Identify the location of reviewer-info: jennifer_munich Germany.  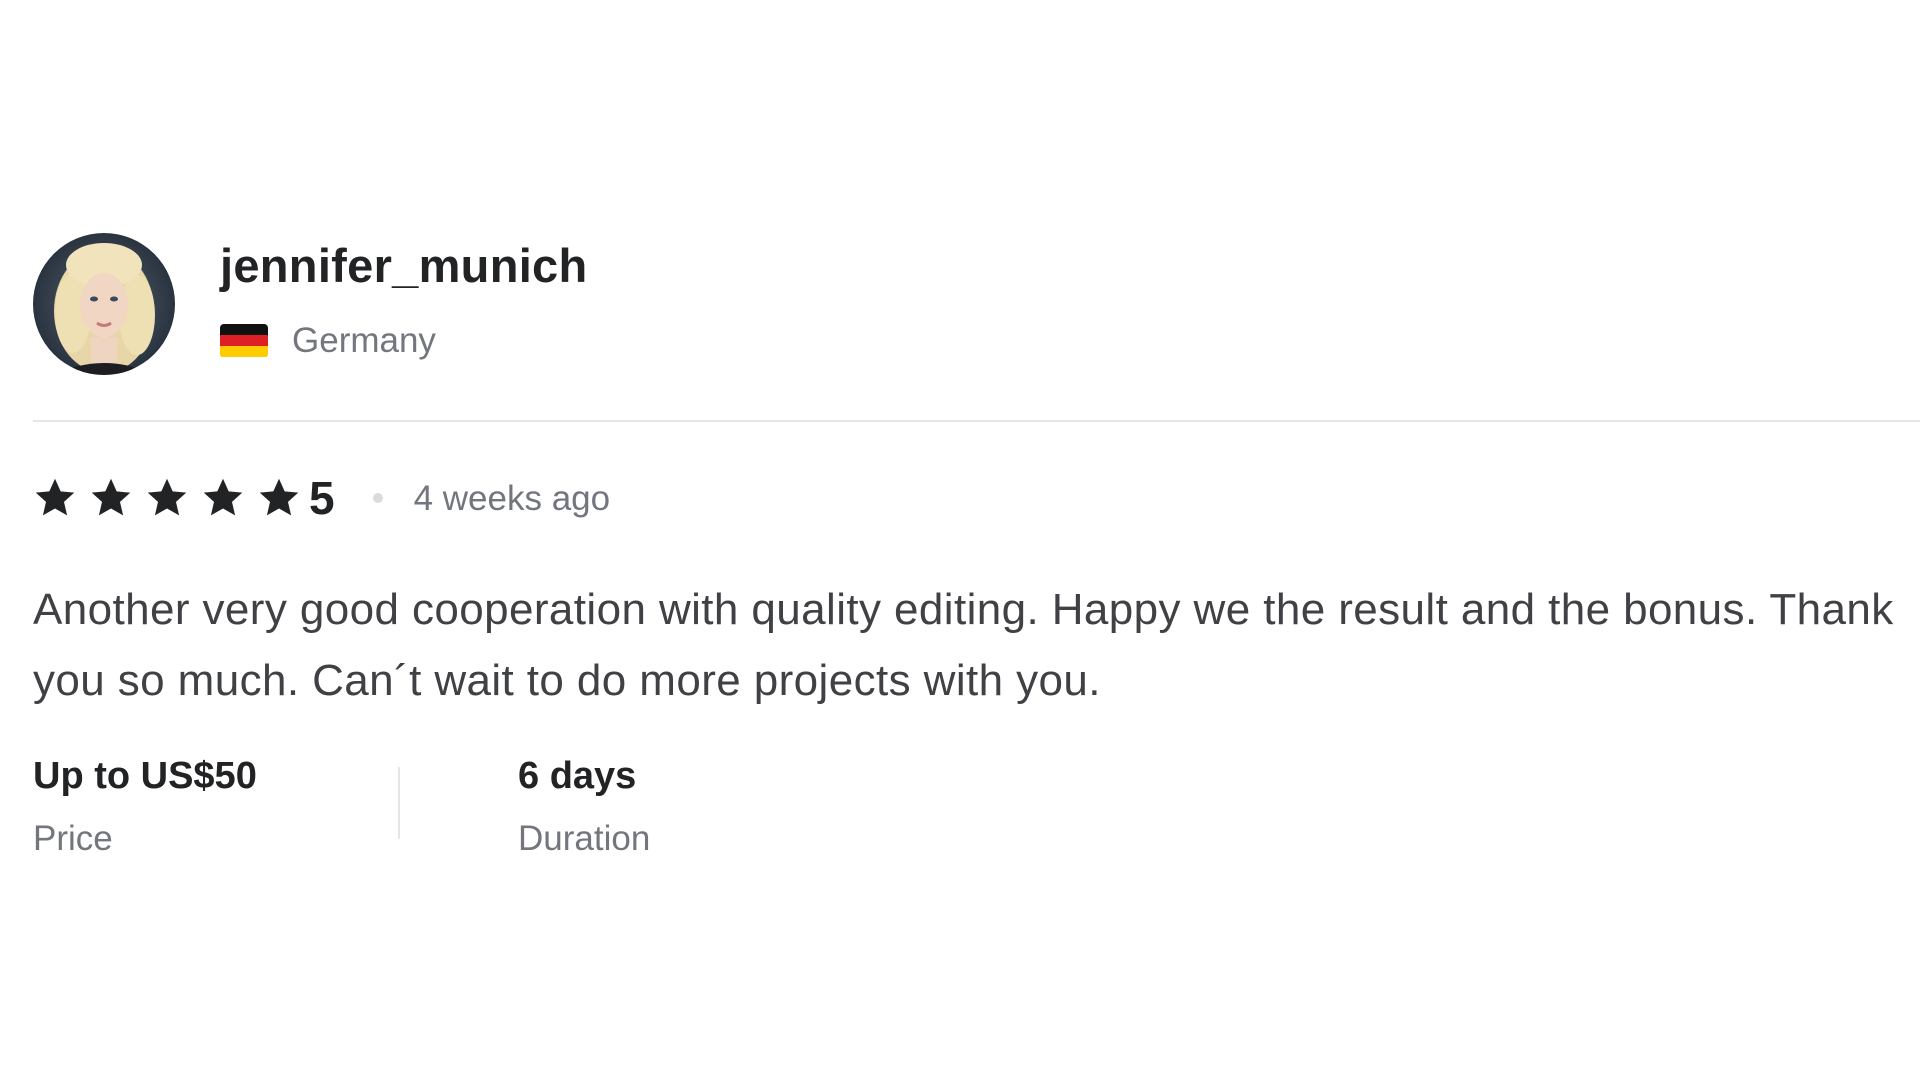
(404, 300).